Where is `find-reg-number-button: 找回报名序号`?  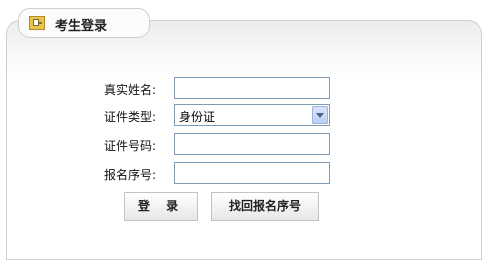 find-reg-number-button: 找回报名序号 is located at coordinates (265, 206).